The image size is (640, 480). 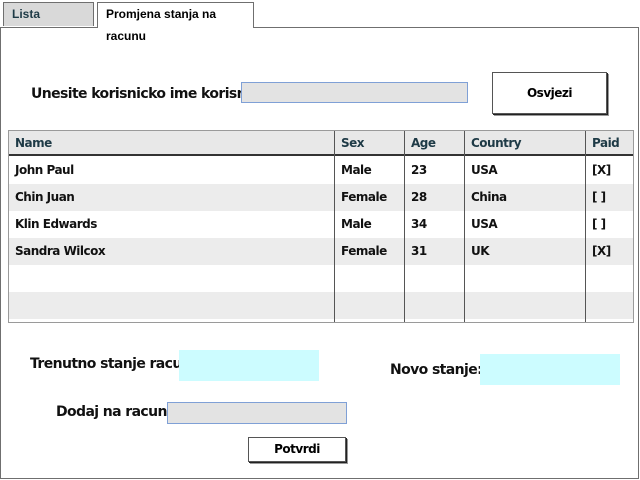 What do you see at coordinates (550, 369) in the screenshot?
I see `new-balance-field` at bounding box center [550, 369].